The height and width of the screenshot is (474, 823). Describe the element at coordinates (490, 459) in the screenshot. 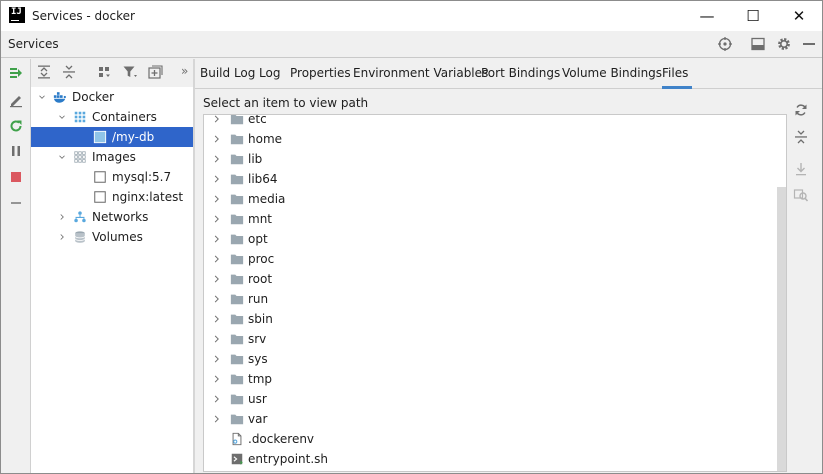

I see `file-entry: entrypoint.sh` at that location.